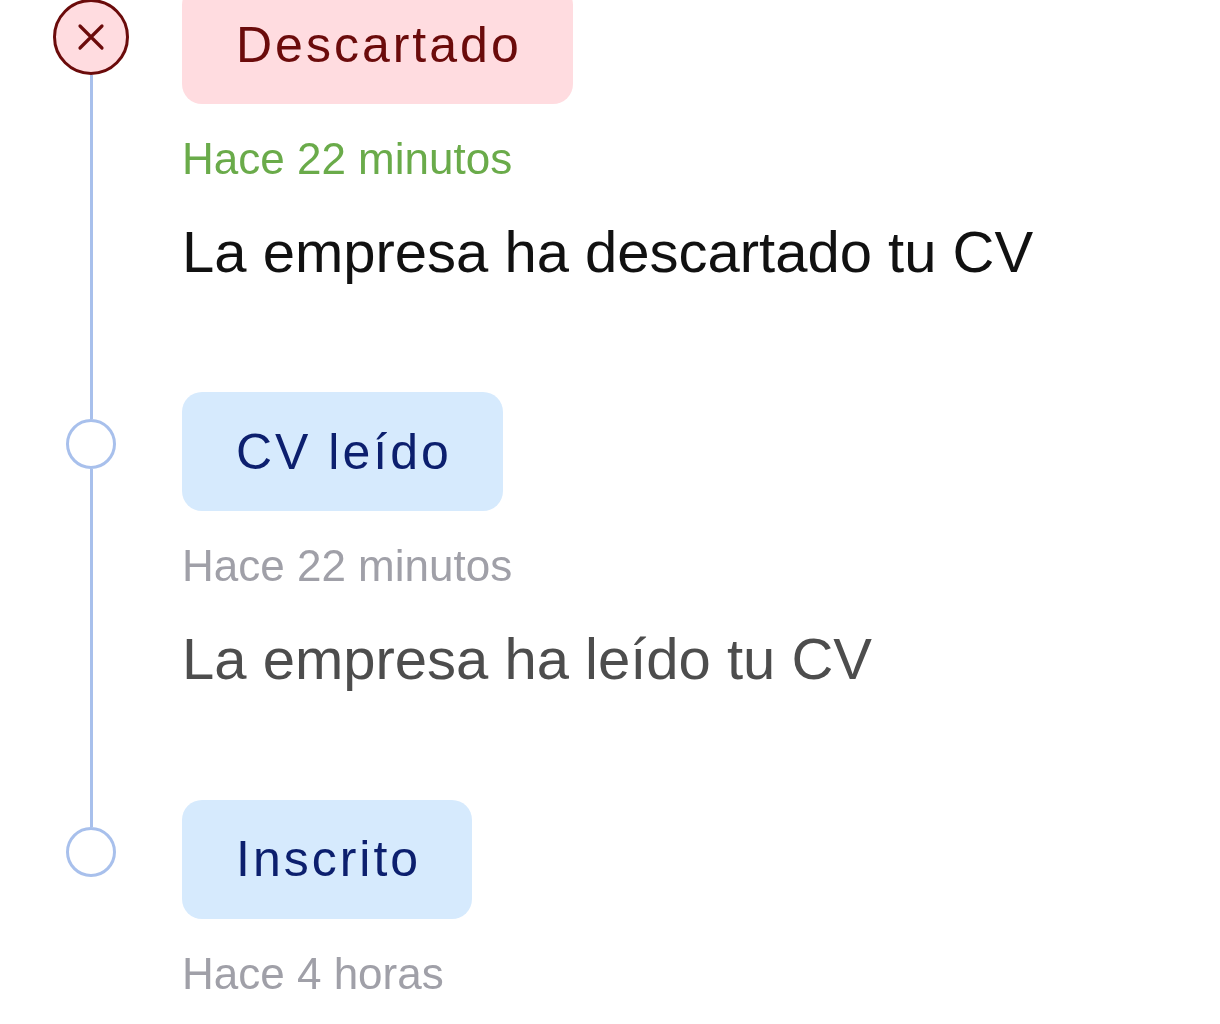 The width and height of the screenshot is (1220, 1024). I want to click on event-description: La empresa ha leído tu CV, so click(527, 659).